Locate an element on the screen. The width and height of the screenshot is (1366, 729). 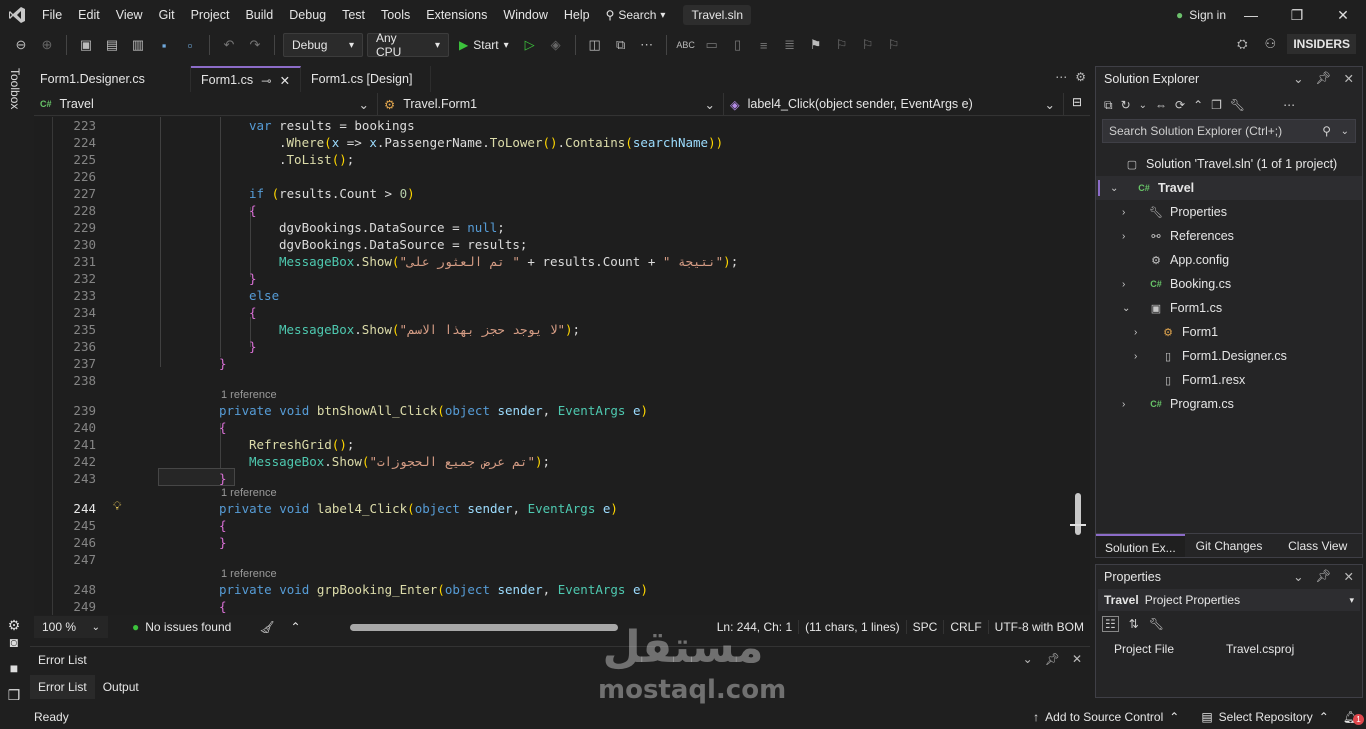
properties-object-selector: Travel Project Properties ▾ is located at coordinates (1229, 600).